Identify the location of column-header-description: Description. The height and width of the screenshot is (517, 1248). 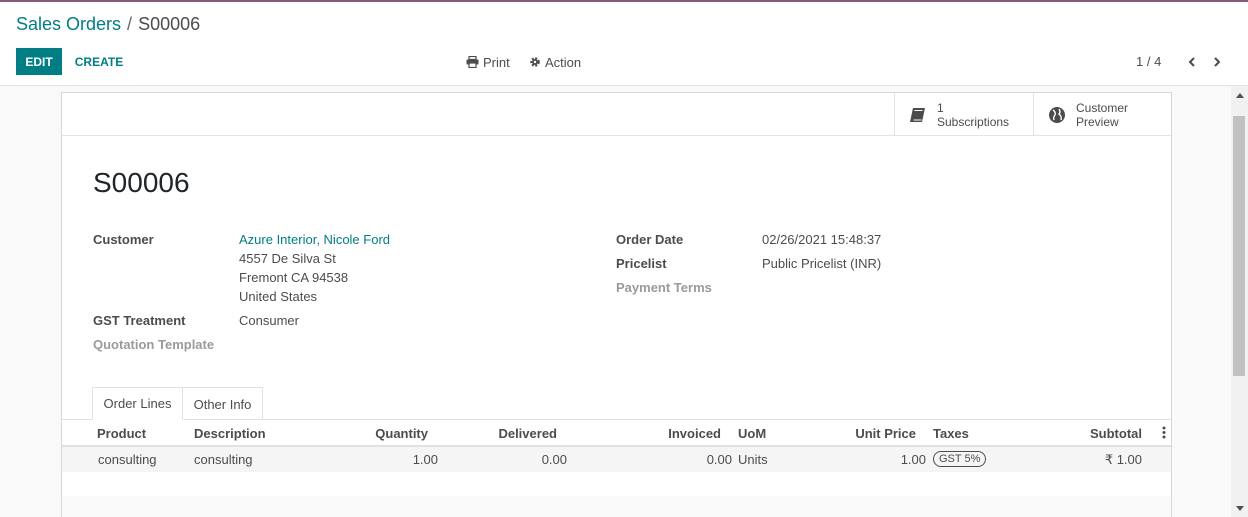
(230, 433).